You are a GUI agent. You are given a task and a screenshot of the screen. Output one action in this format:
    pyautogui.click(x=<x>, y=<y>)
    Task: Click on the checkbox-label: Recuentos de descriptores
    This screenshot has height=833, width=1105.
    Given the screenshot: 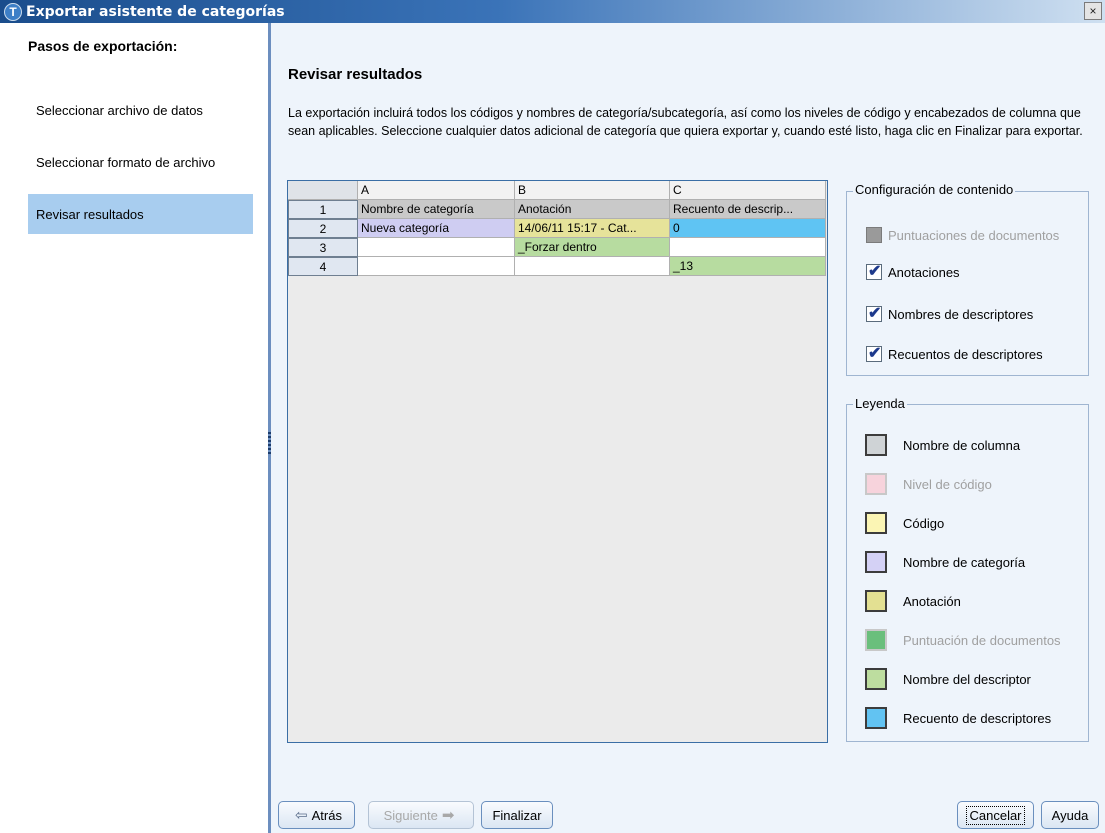 What is the action you would take?
    pyautogui.click(x=965, y=354)
    